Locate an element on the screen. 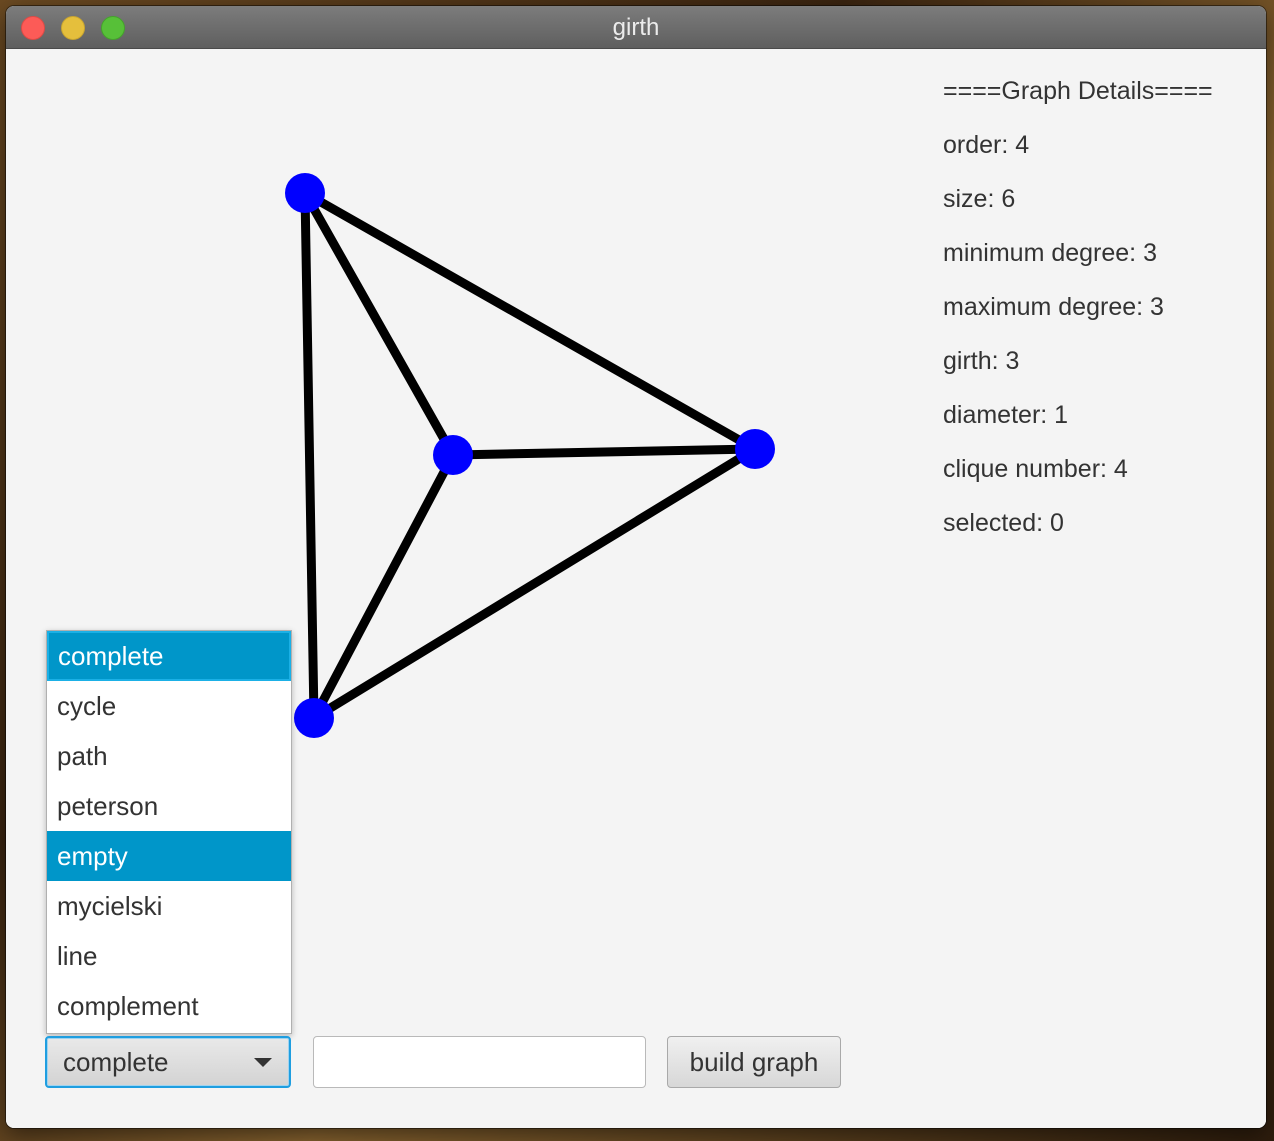 This screenshot has width=1274, height=1141. title-bar: girth is located at coordinates (636, 27).